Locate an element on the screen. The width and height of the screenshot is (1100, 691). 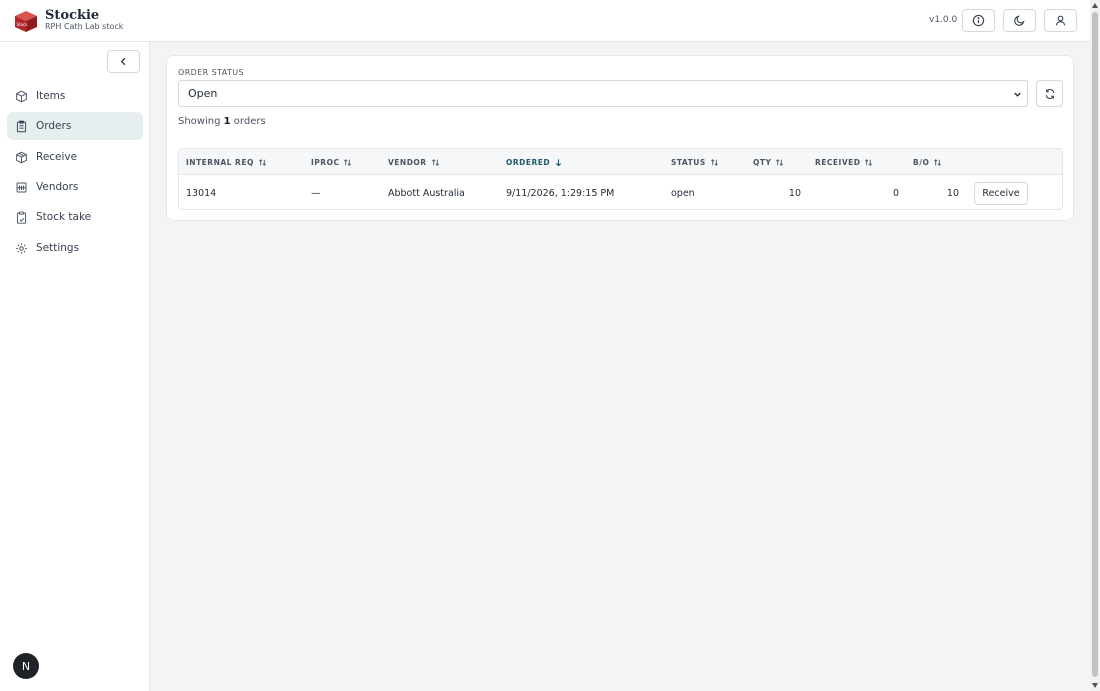
page-scrollbar is located at coordinates (1095, 345).